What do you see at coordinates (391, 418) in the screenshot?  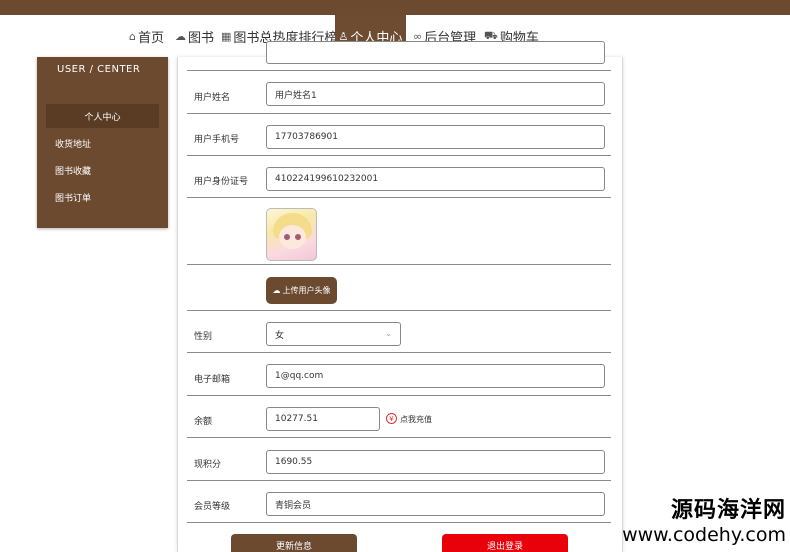 I see `yen-icon: ¥` at bounding box center [391, 418].